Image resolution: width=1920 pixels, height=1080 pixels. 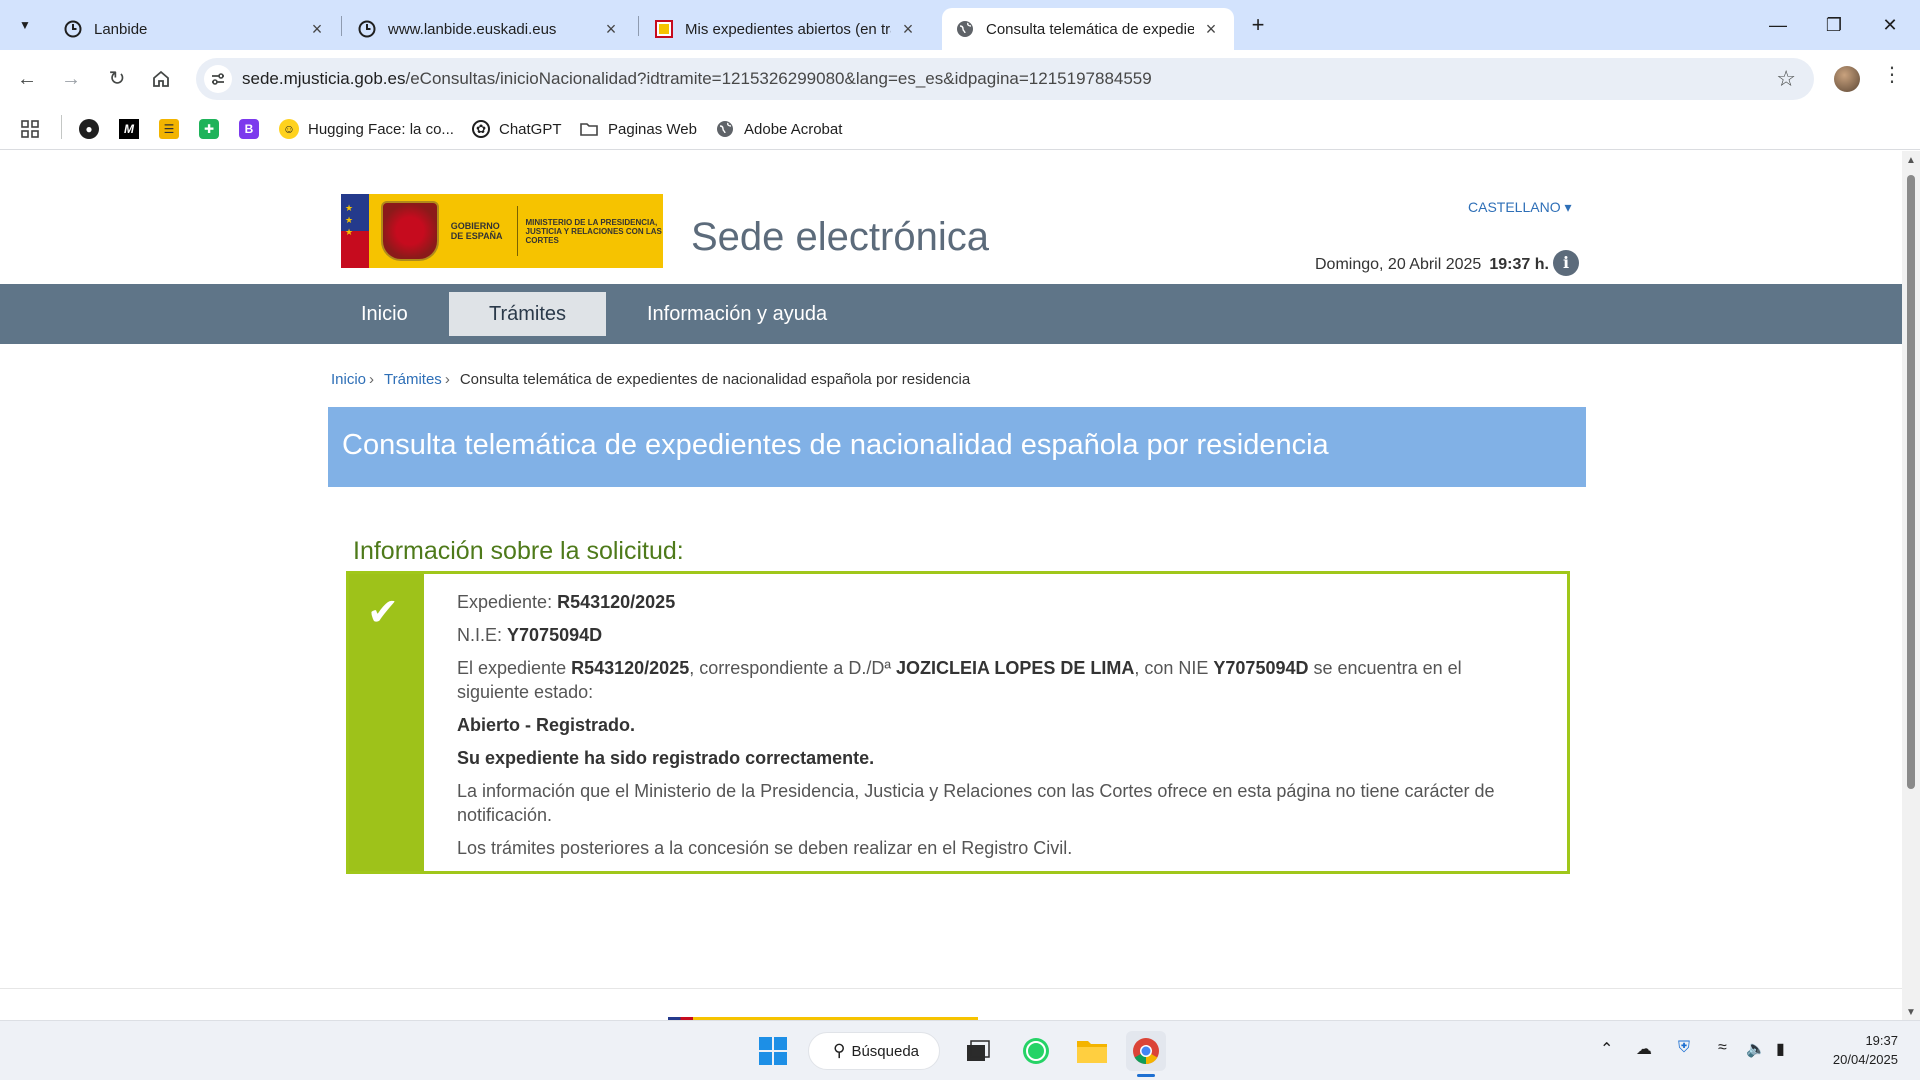 What do you see at coordinates (384, 314) in the screenshot?
I see `nav-inicio: Inicio` at bounding box center [384, 314].